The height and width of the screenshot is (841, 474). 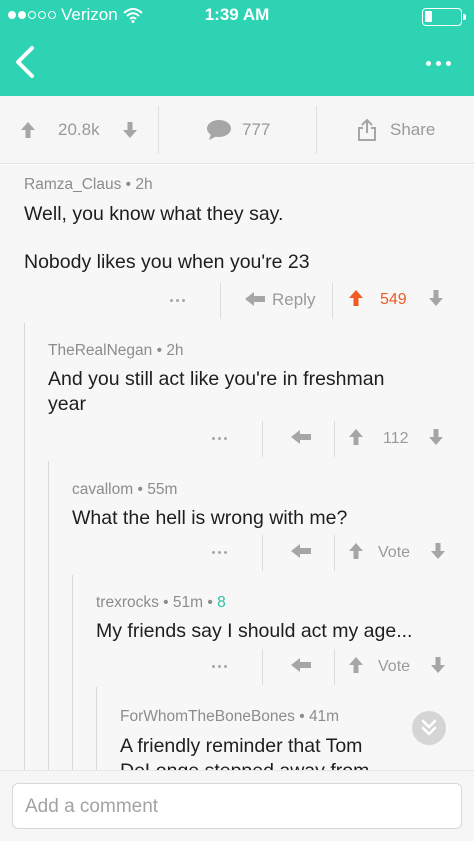 What do you see at coordinates (167, 262) in the screenshot?
I see `comment-text: Nobody likes you when you're 23` at bounding box center [167, 262].